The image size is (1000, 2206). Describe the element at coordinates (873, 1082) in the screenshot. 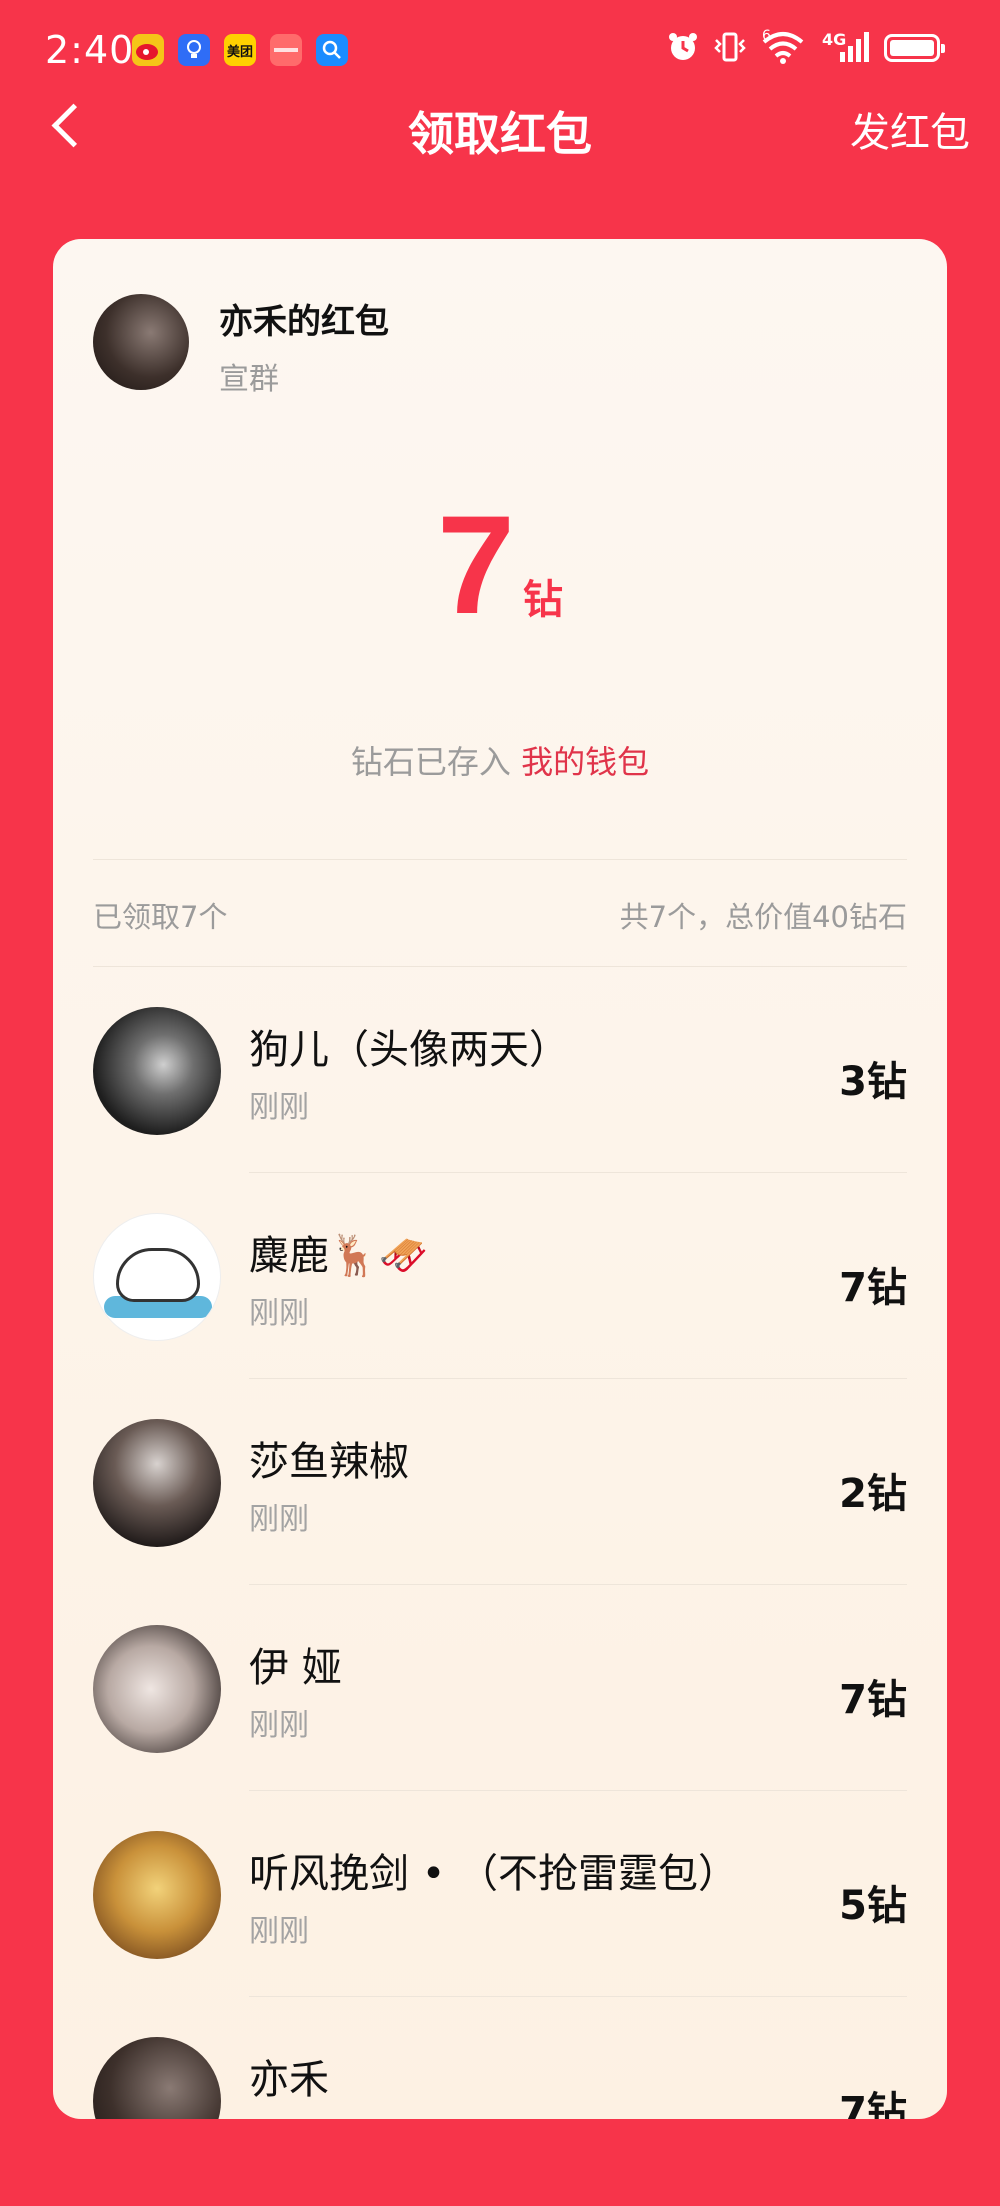

I see `claim-amount: 3钻` at that location.